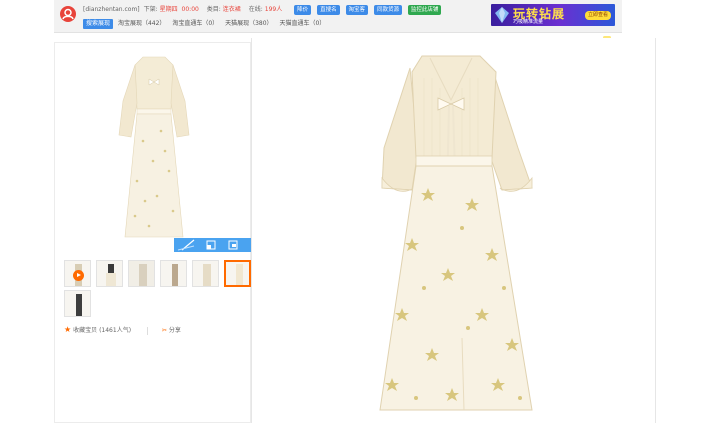 This screenshot has width=719, height=423. I want to click on same-source-button: 同款货源, so click(387, 10).